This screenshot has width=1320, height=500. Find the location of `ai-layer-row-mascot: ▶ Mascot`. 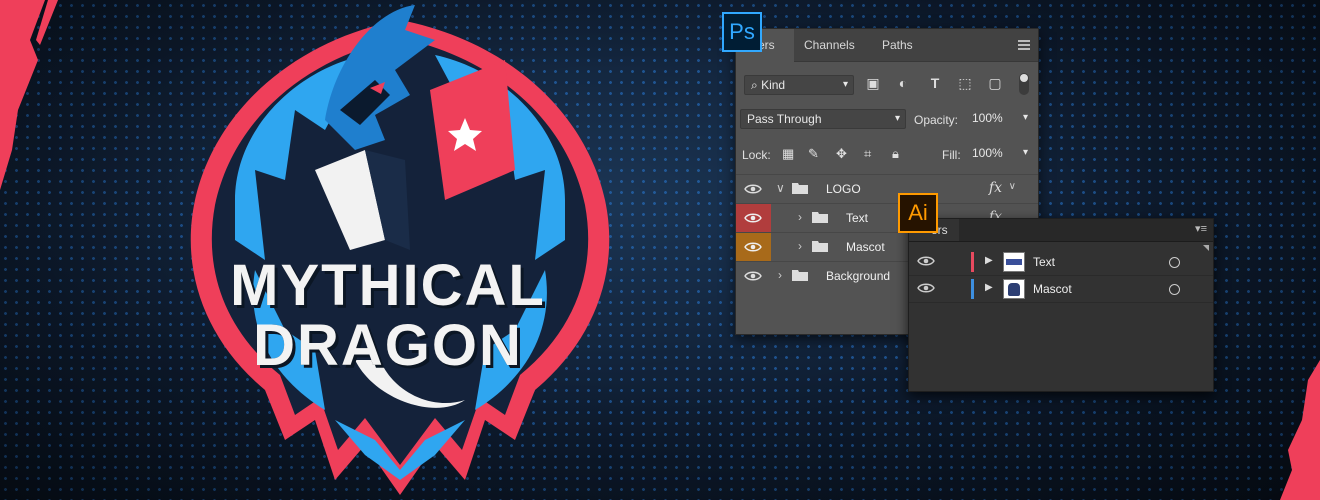

ai-layer-row-mascot: ▶ Mascot is located at coordinates (1061, 289).